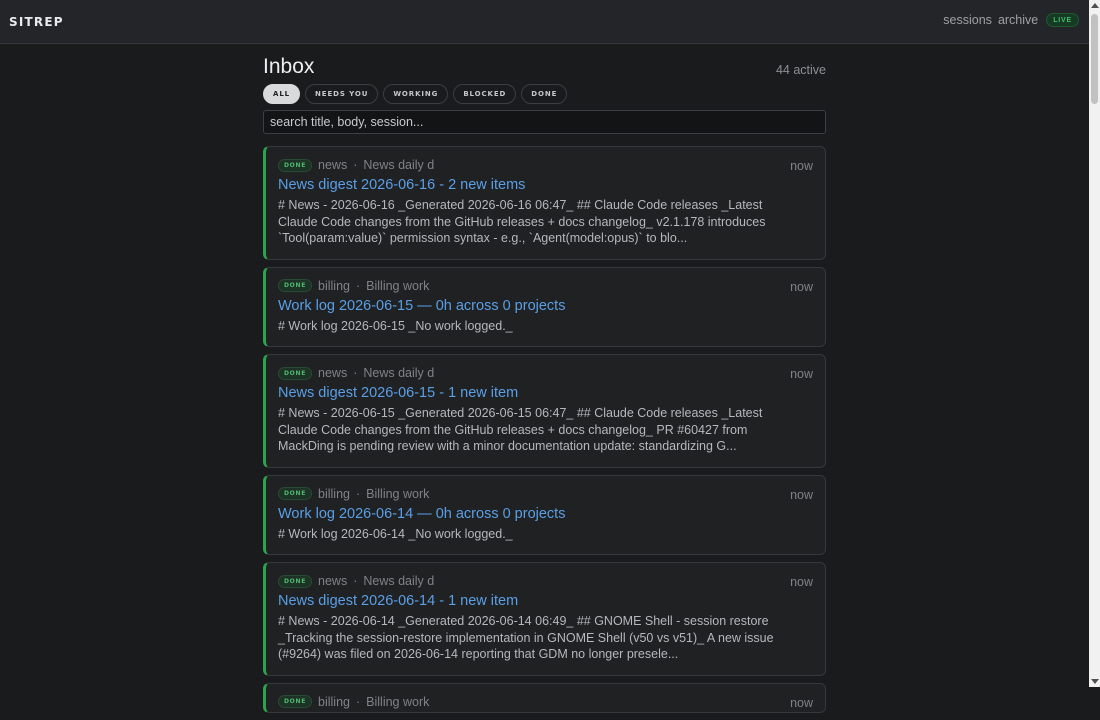 Image resolution: width=1100 pixels, height=720 pixels. I want to click on scroll-up-icon, so click(1095, 5).